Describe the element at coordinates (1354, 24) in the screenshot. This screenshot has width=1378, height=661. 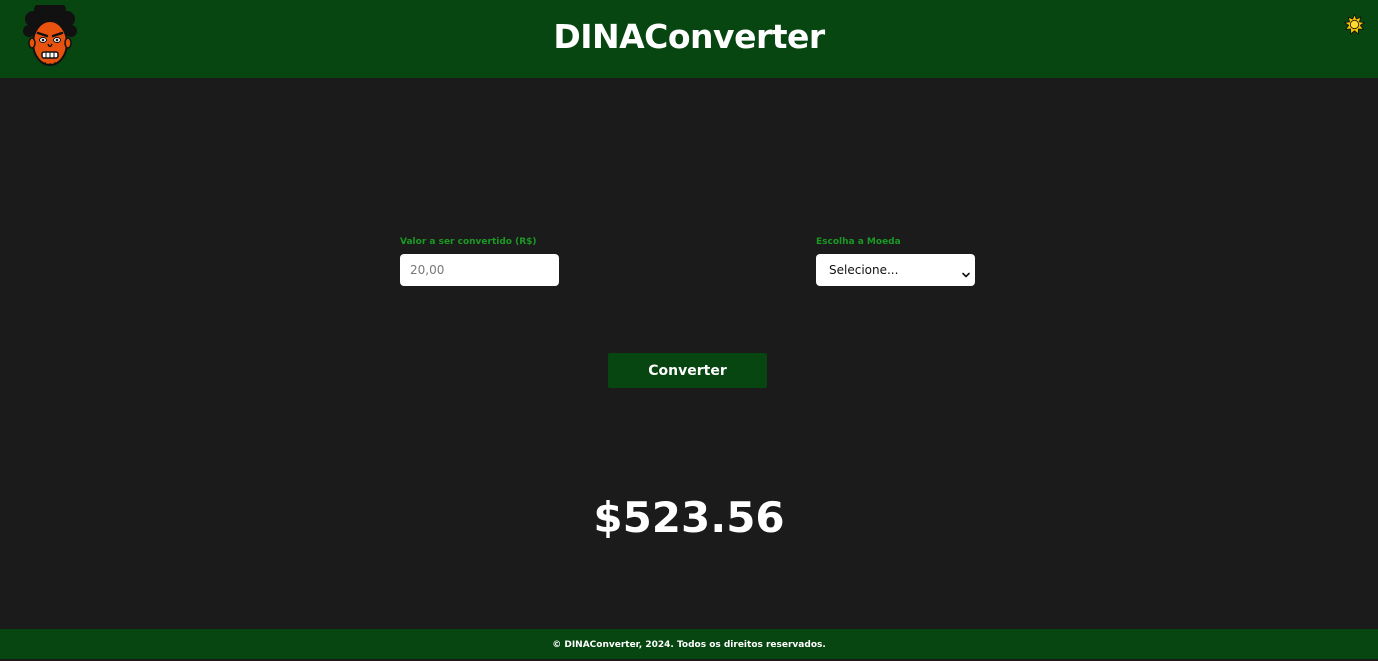
I see `sun-icon` at that location.